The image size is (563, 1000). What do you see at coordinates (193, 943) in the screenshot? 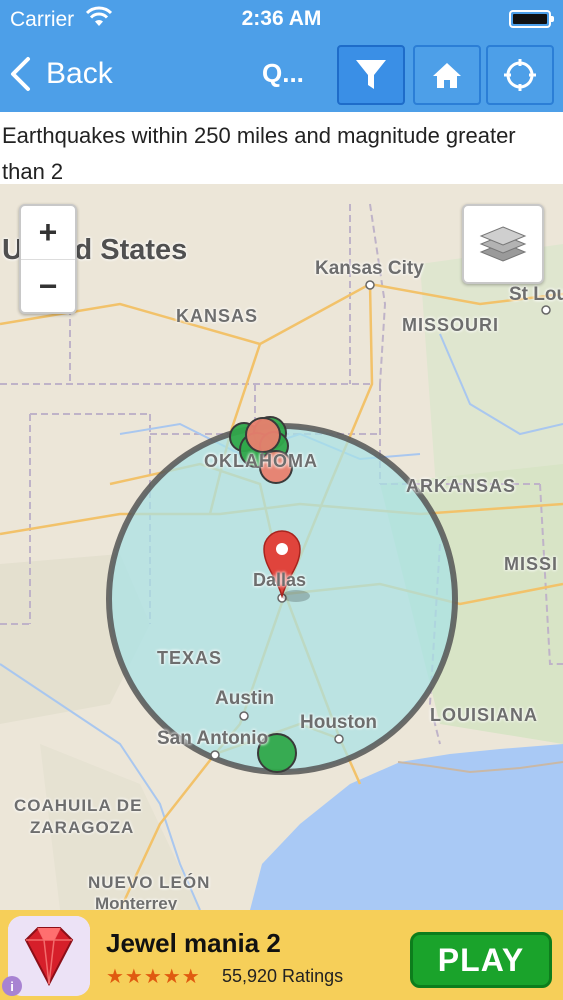
I see `ad-title: Jewel mania 2` at bounding box center [193, 943].